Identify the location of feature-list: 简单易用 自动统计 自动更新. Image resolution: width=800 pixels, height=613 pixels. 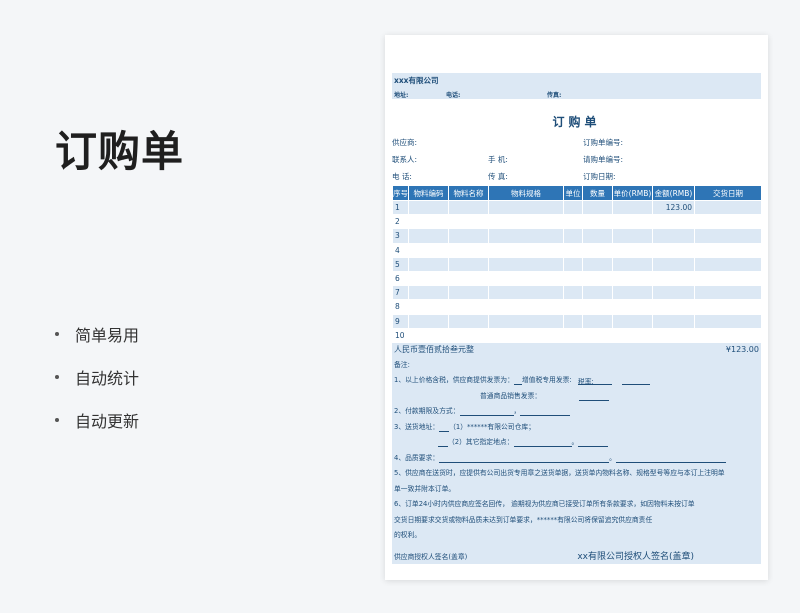
(97, 376).